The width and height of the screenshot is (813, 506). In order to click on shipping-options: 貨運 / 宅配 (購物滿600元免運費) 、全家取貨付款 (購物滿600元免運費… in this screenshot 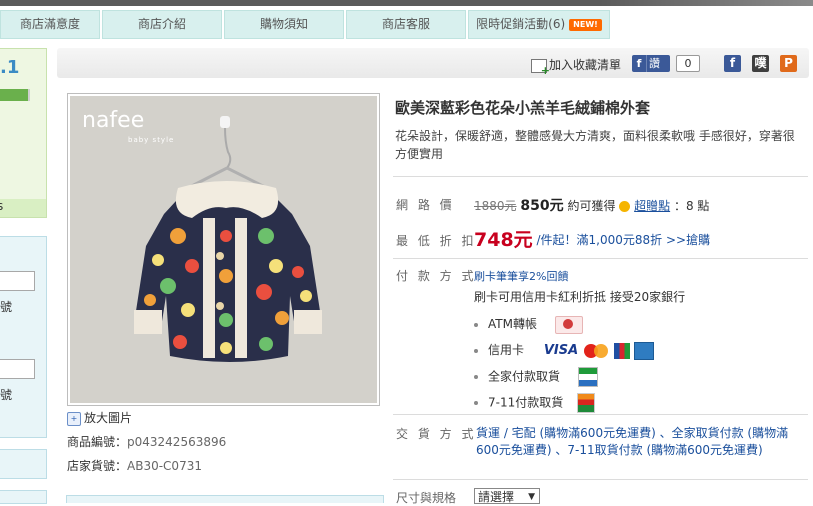, I will do `click(642, 442)`.